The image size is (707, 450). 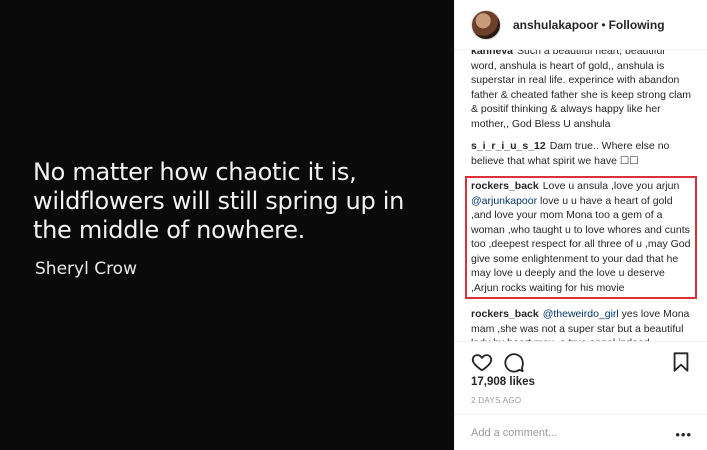 I want to click on comment-username: kanneva, so click(x=492, y=53).